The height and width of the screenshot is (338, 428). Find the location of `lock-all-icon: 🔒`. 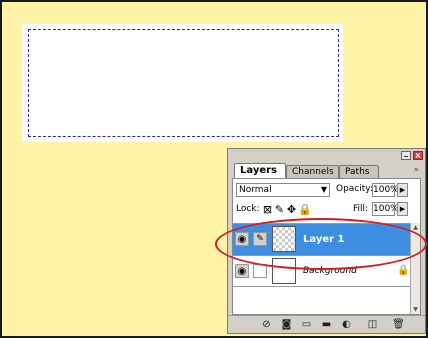

lock-all-icon: 🔒 is located at coordinates (305, 209).